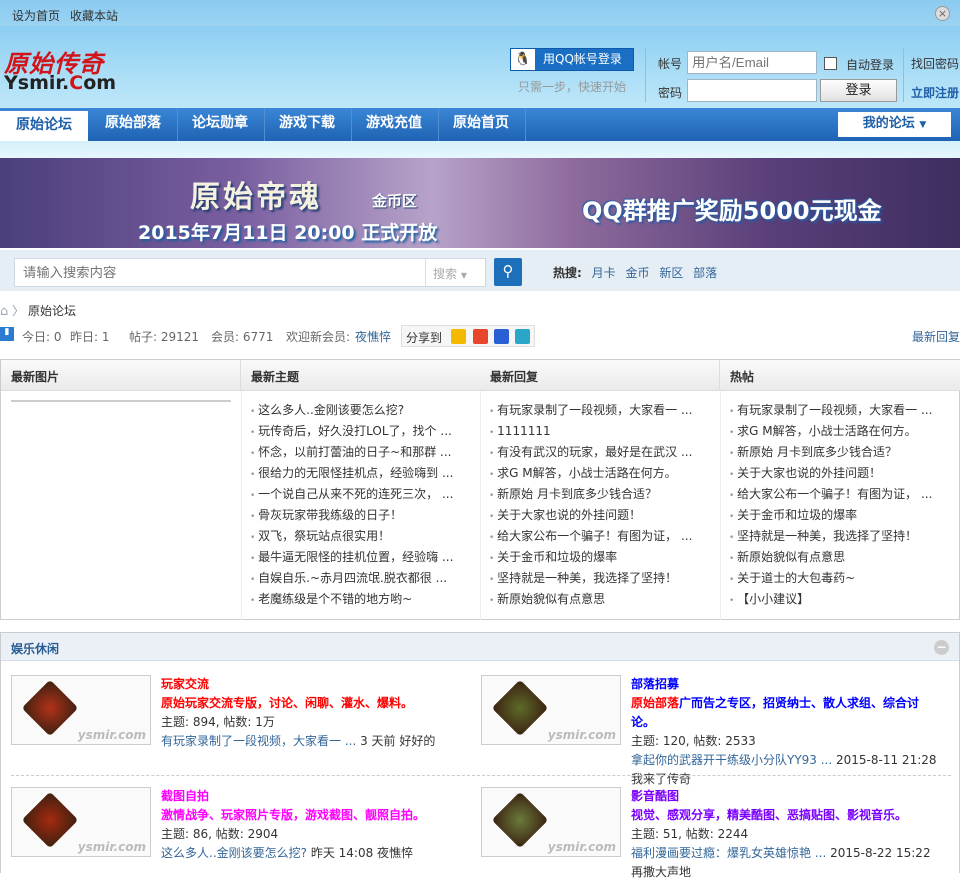 The width and height of the screenshot is (960, 882). What do you see at coordinates (373, 336) in the screenshot?
I see `new-member-link: 夜憔悴` at bounding box center [373, 336].